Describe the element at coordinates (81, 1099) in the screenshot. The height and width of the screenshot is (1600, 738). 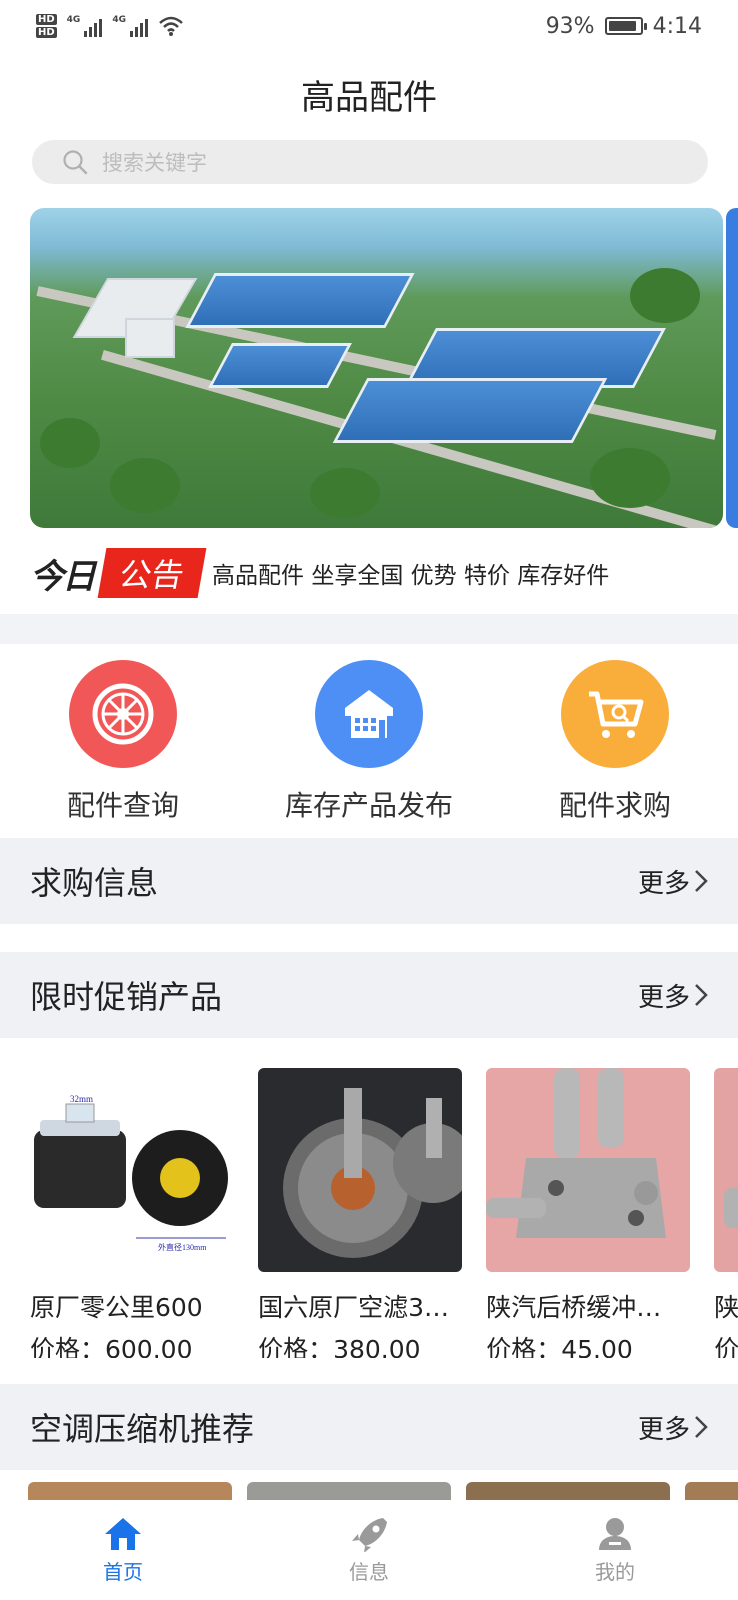
I see `dimension-label-32mm: 32mm` at that location.